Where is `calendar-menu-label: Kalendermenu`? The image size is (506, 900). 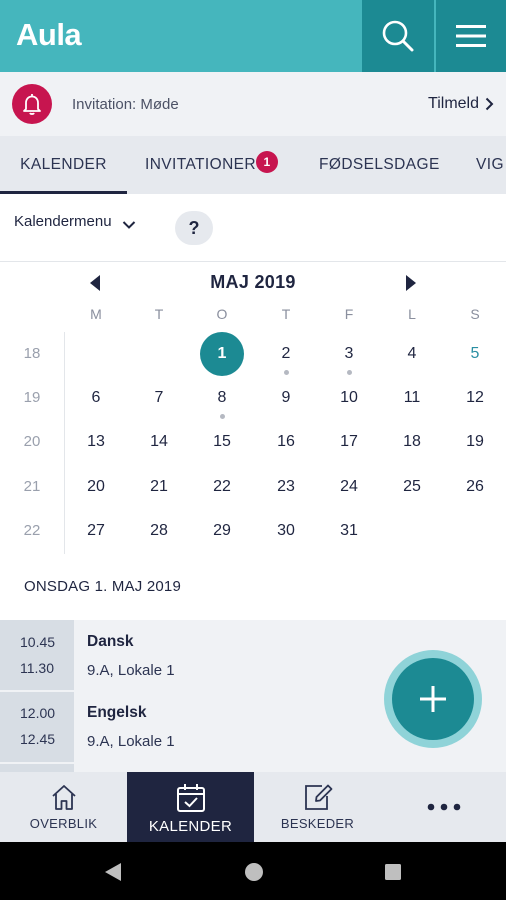 calendar-menu-label: Kalendermenu is located at coordinates (63, 221).